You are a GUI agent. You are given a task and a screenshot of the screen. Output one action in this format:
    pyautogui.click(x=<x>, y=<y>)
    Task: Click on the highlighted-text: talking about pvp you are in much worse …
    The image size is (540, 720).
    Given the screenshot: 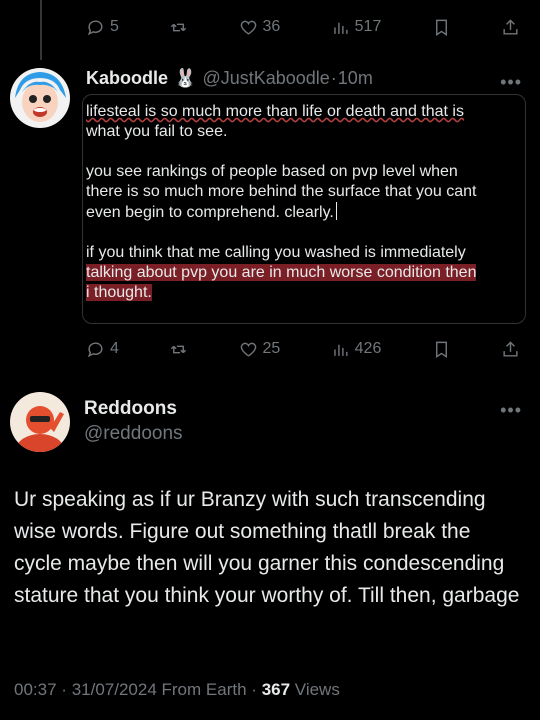 What is the action you would take?
    pyautogui.click(x=281, y=272)
    